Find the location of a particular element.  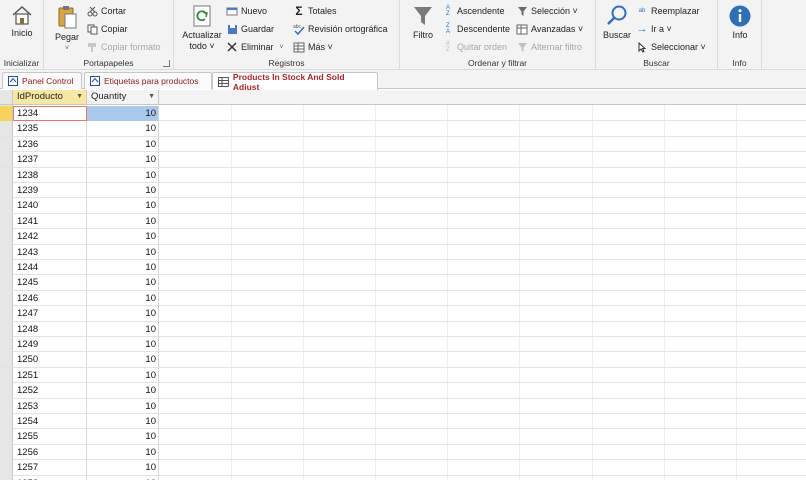

table-row: 1234 10 is located at coordinates (403, 114).